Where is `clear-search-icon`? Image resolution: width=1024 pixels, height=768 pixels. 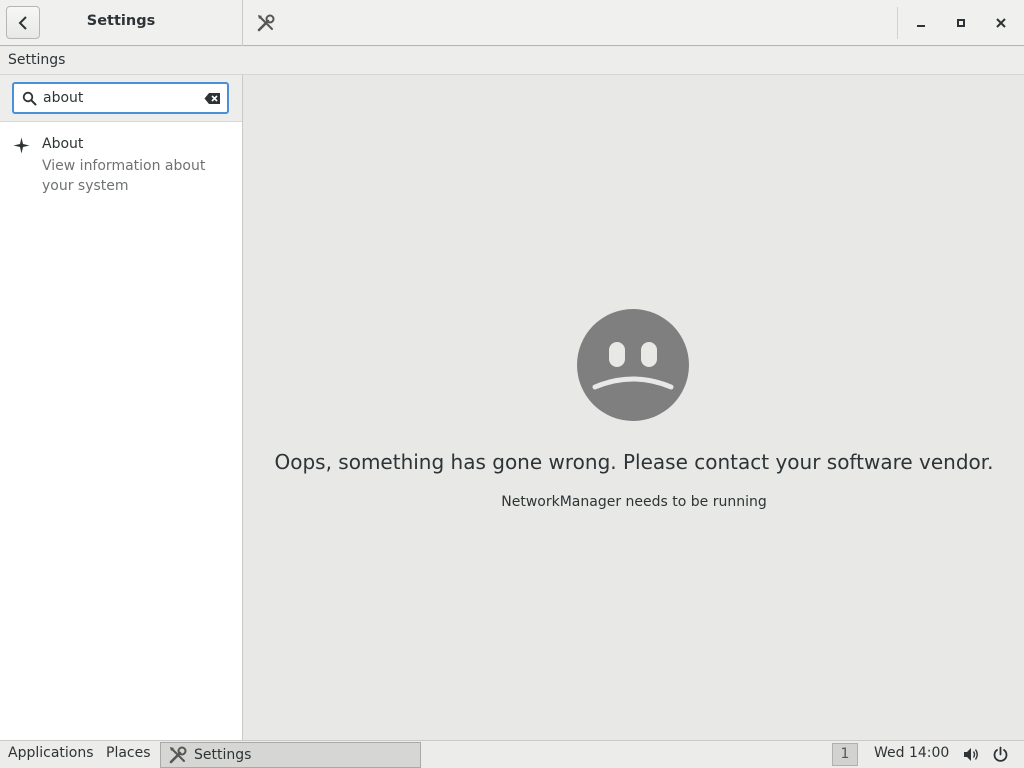
clear-search-icon is located at coordinates (212, 98).